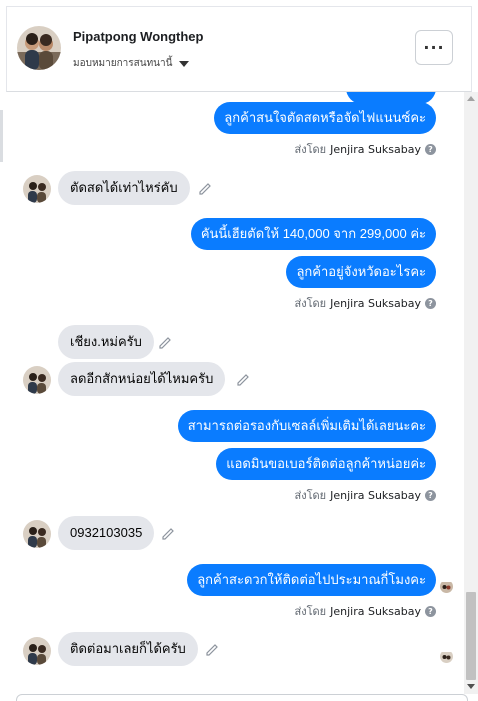 The image size is (478, 701). What do you see at coordinates (242, 697) in the screenshot?
I see `message-composer` at bounding box center [242, 697].